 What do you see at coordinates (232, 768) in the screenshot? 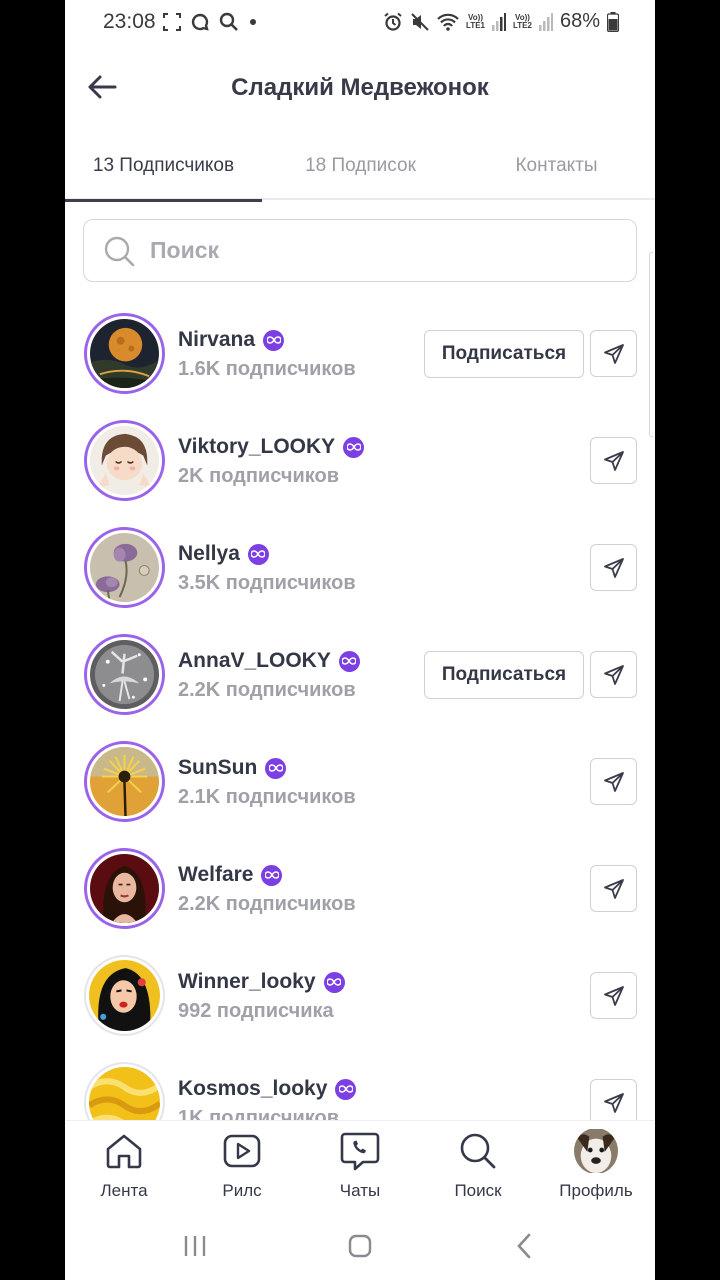
I see `username-line: SunSun` at bounding box center [232, 768].